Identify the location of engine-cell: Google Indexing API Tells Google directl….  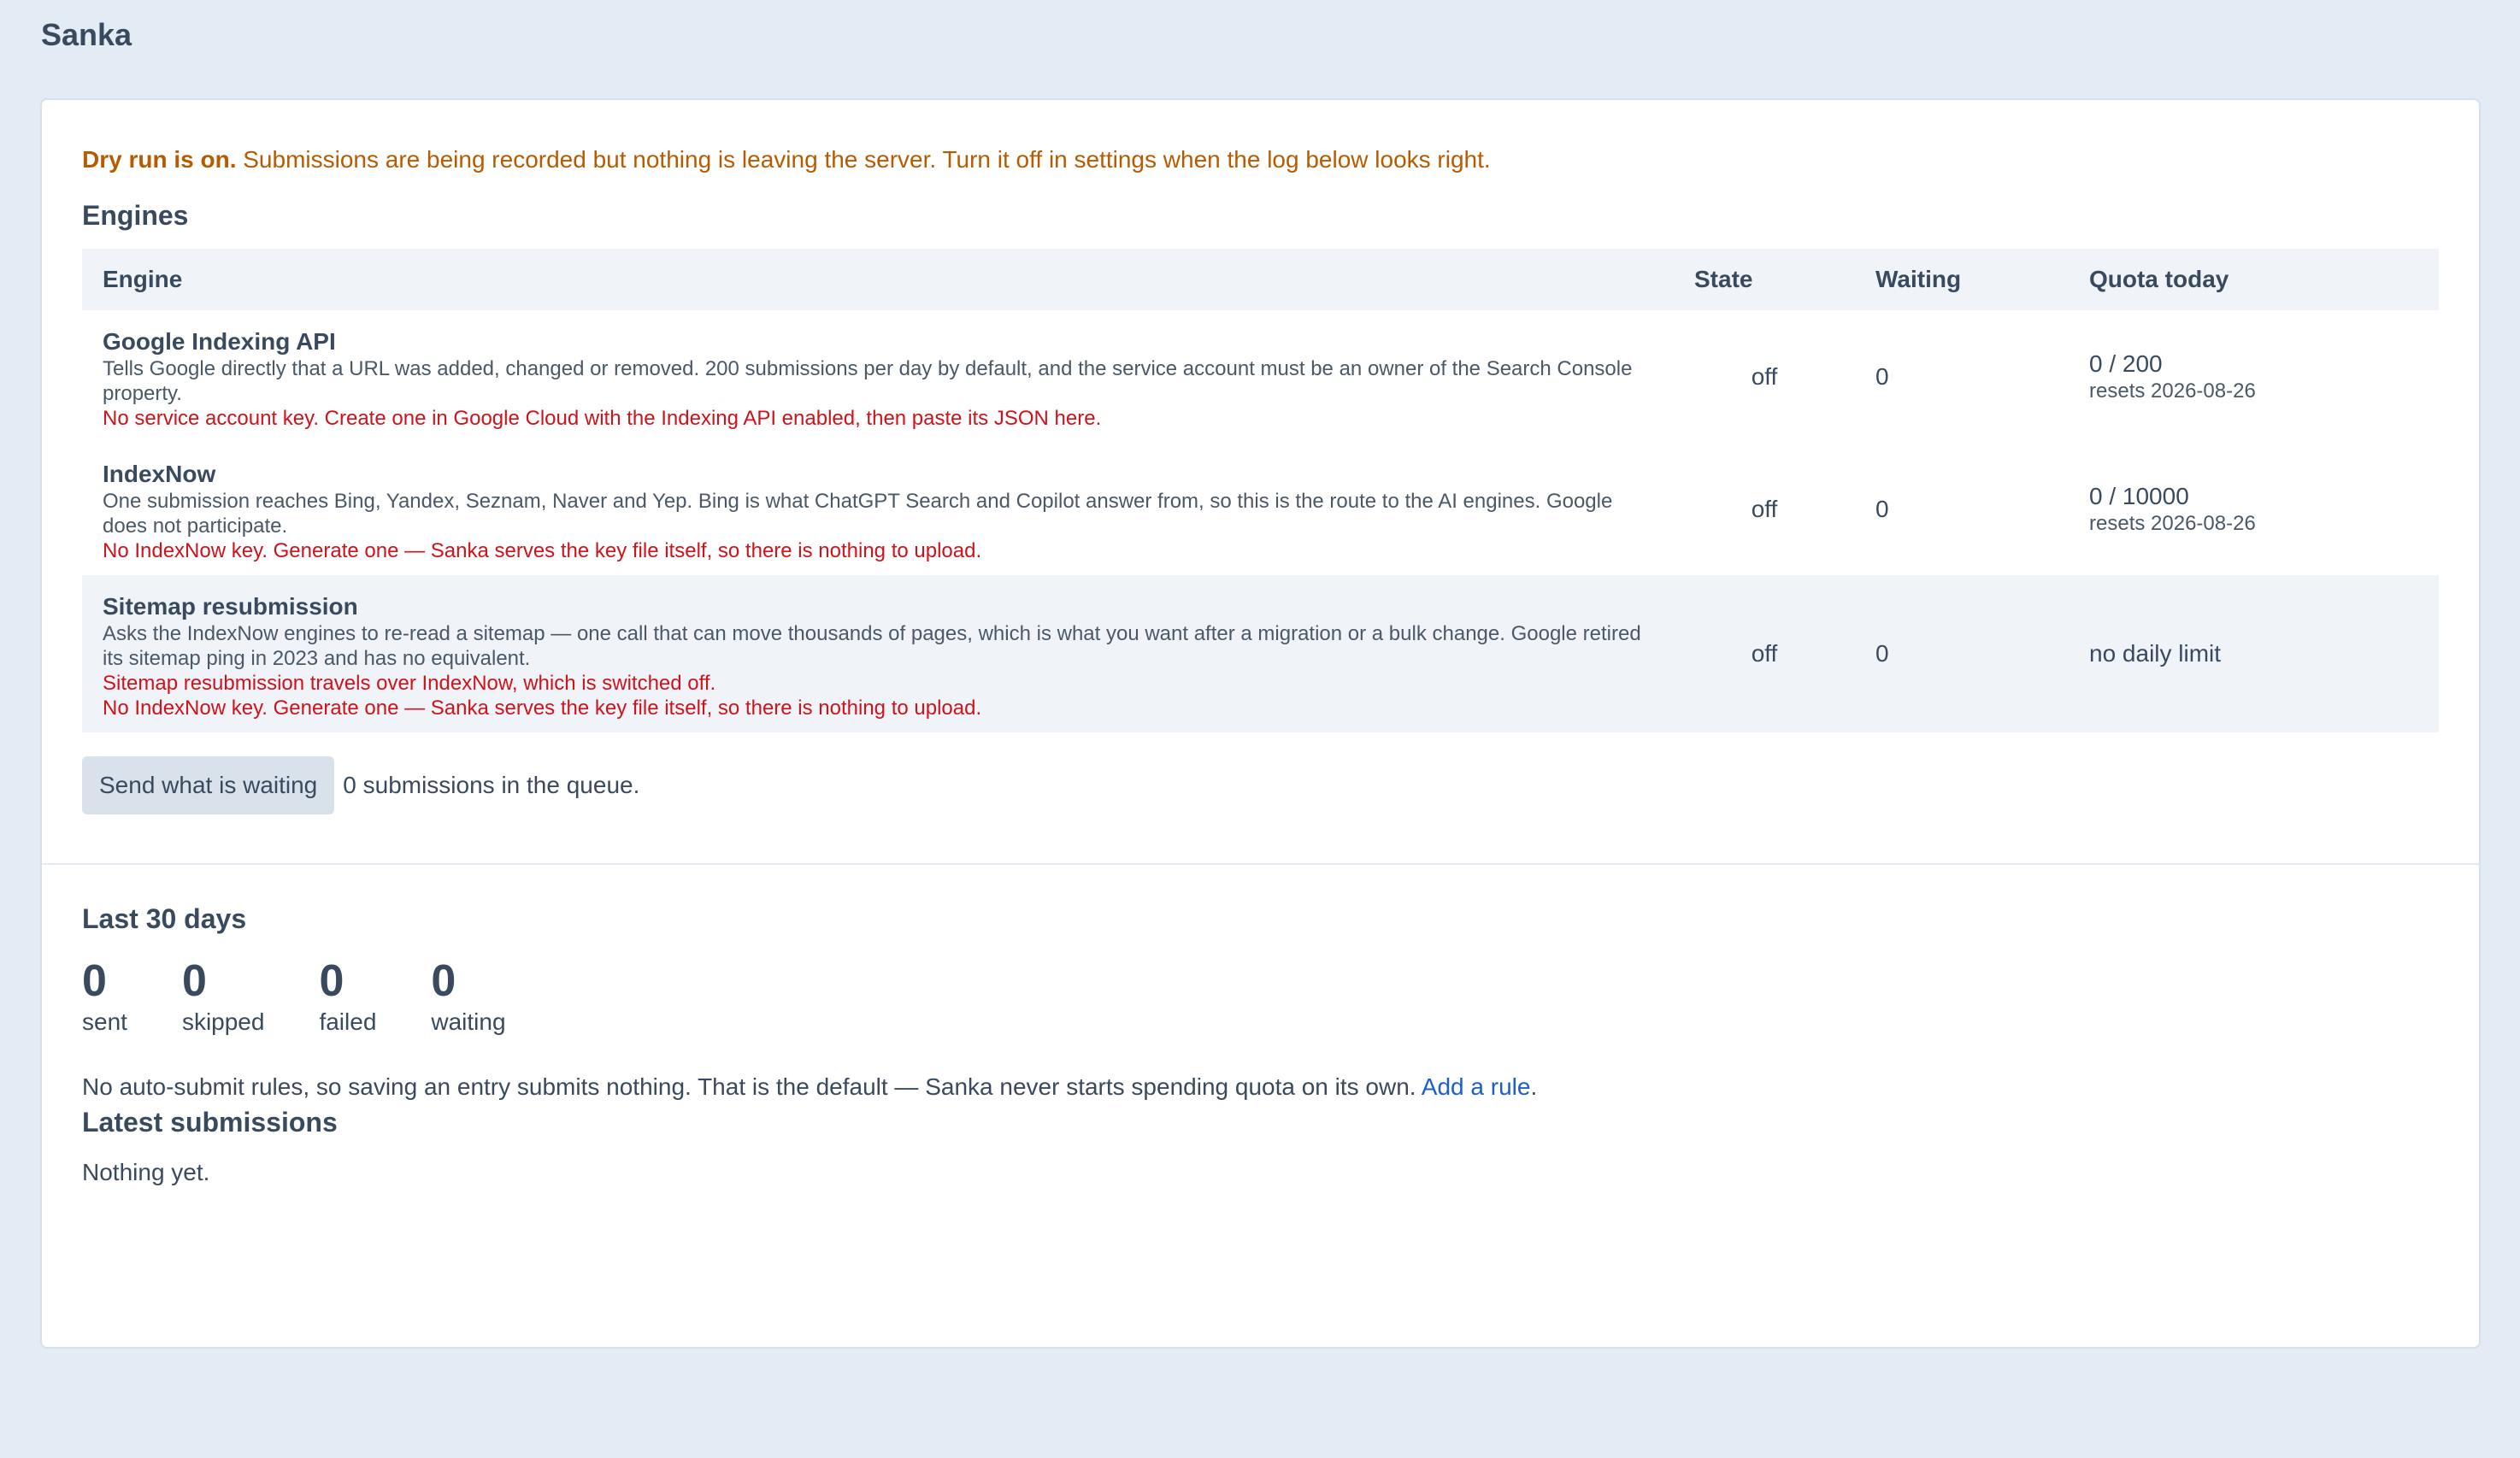
(878, 376).